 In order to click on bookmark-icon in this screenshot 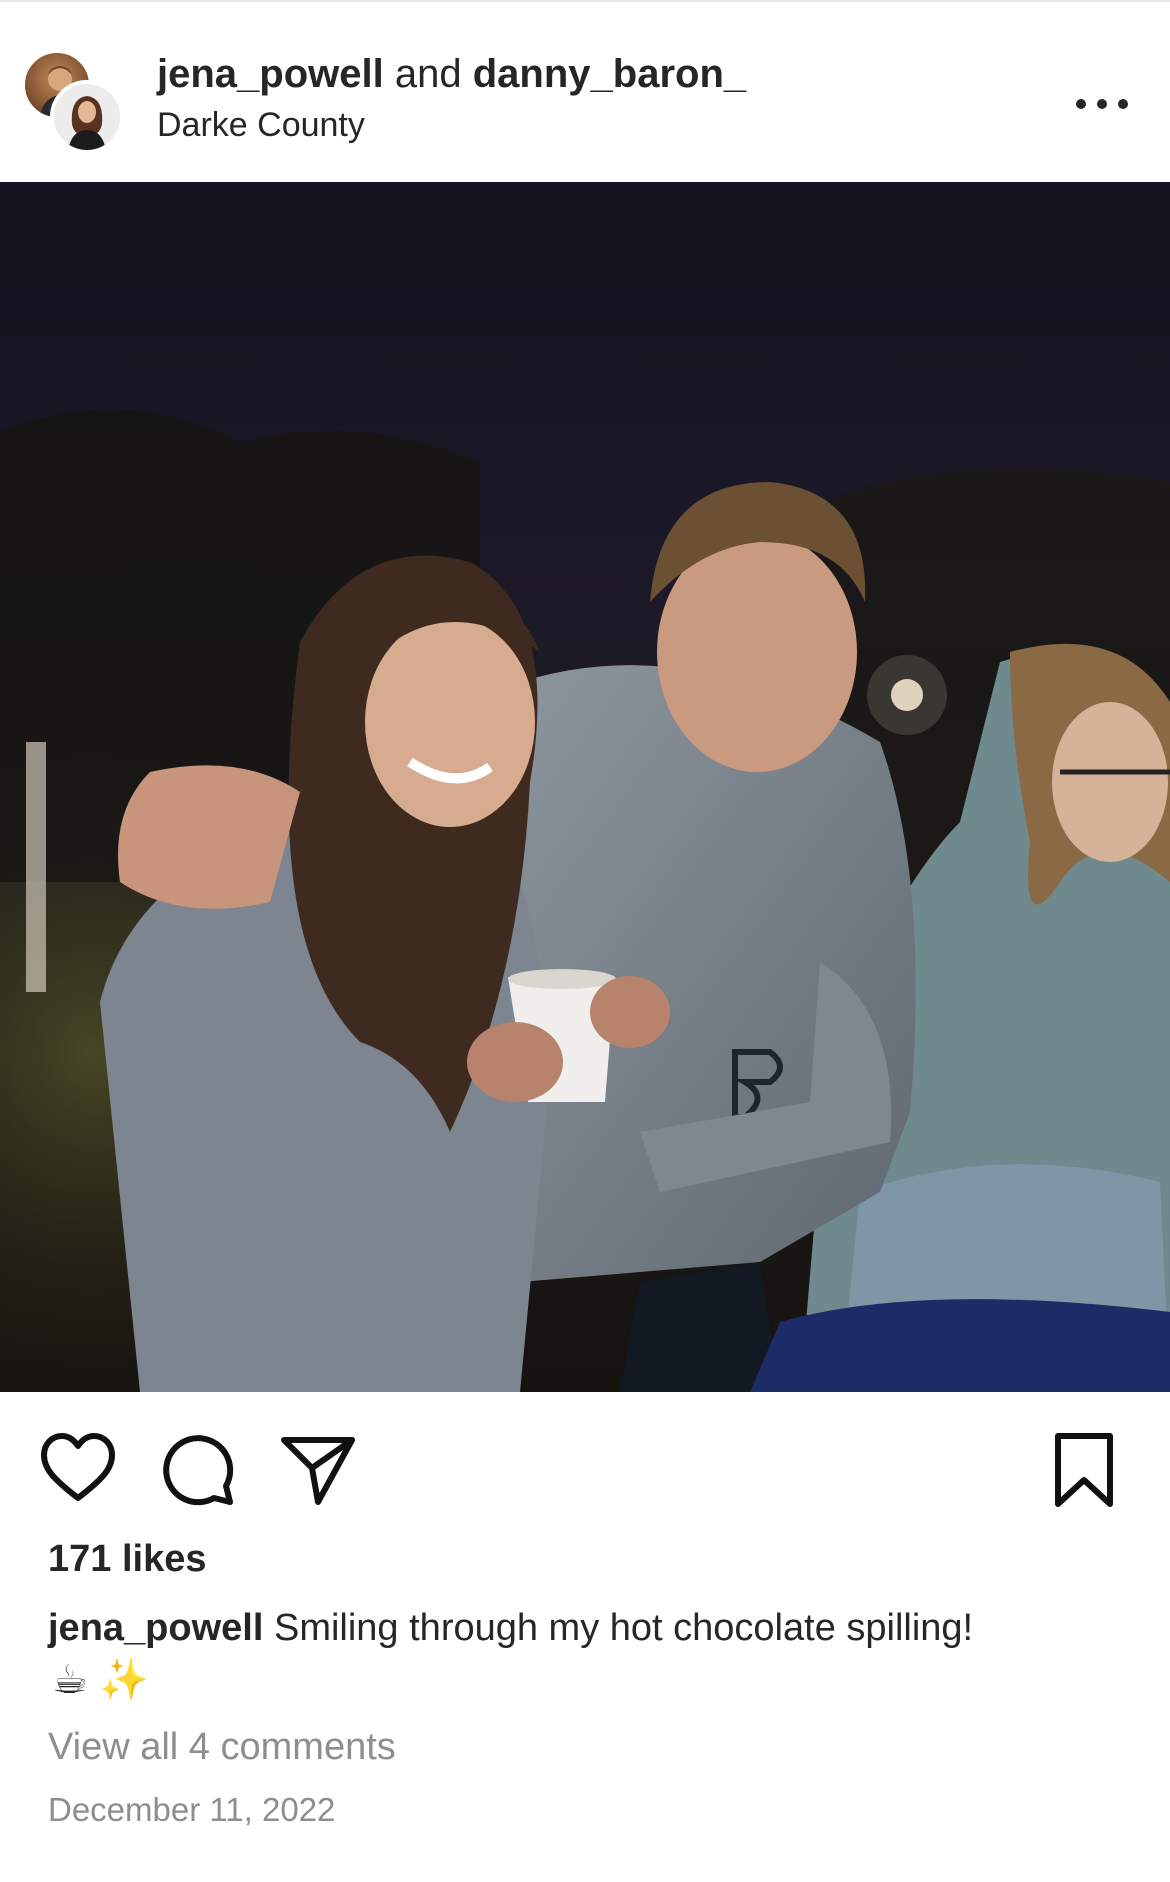, I will do `click(1084, 1470)`.